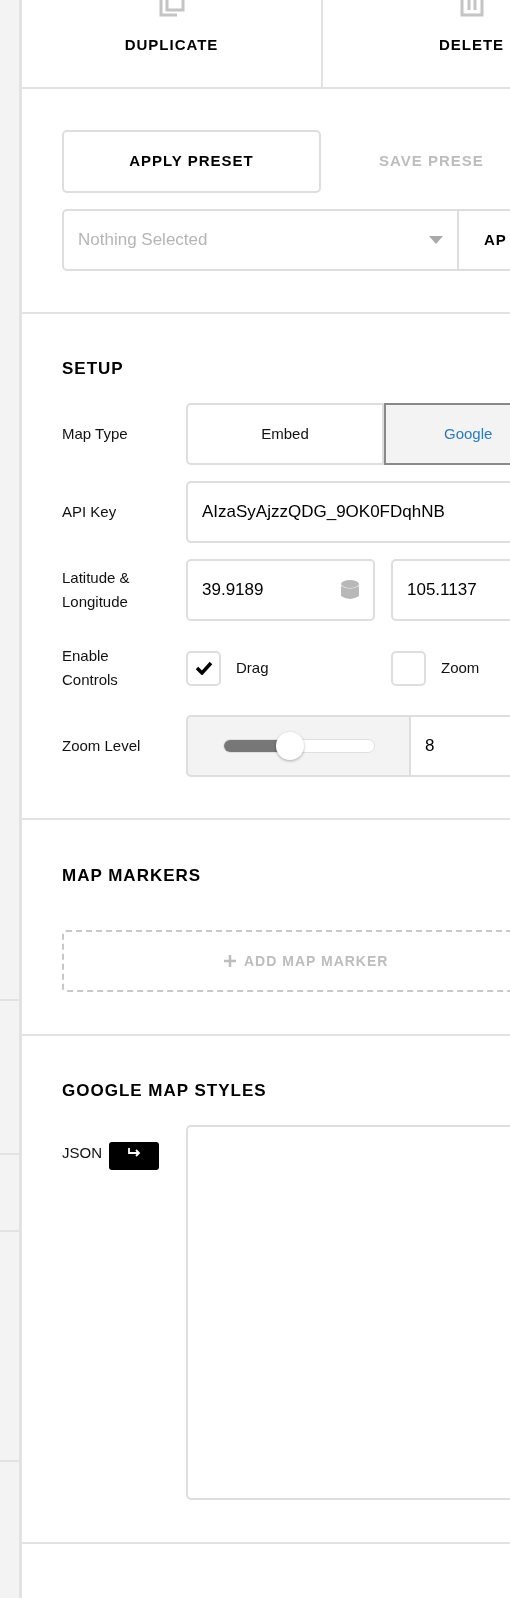 This screenshot has height=1598, width=510. I want to click on caret-icon, so click(436, 240).